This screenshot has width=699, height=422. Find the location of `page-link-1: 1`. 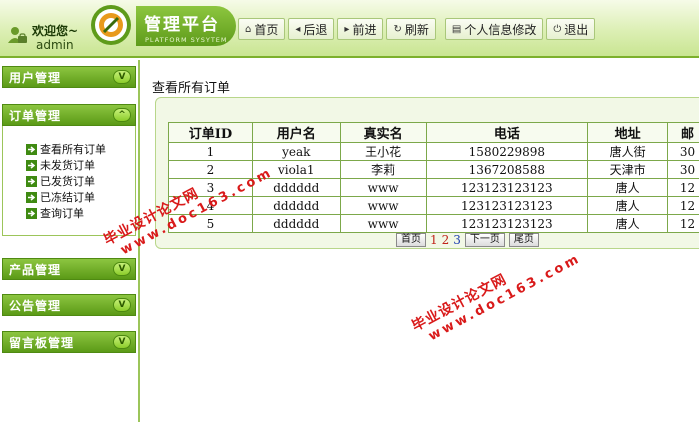

page-link-1: 1 is located at coordinates (434, 240).